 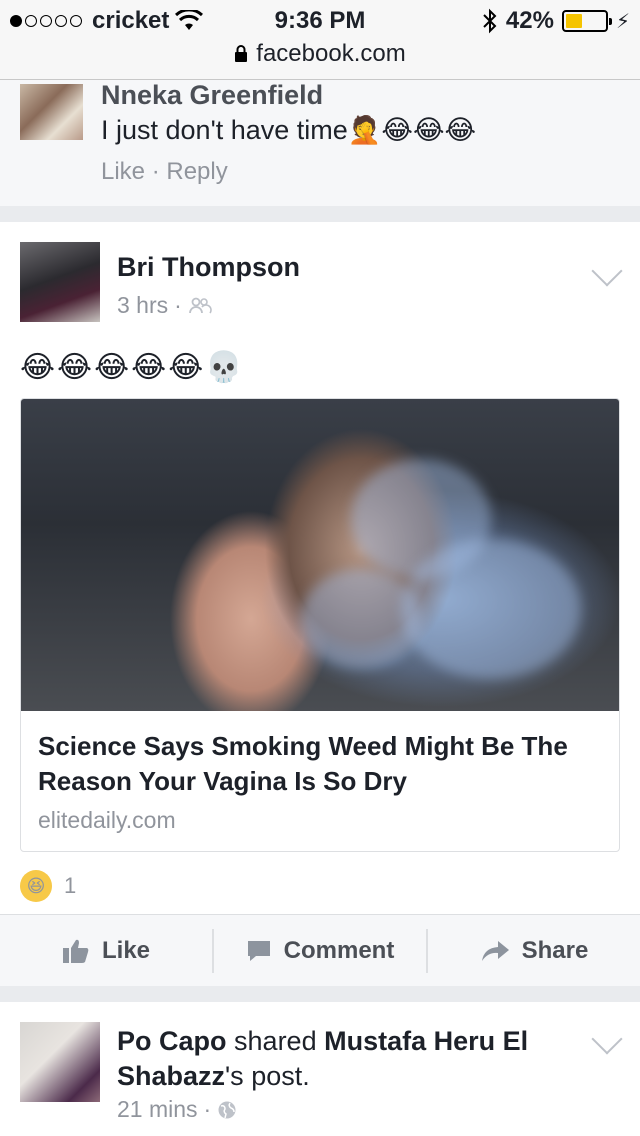 What do you see at coordinates (412, 130) in the screenshot?
I see `comment-emoji: 🤦😂😂😂` at bounding box center [412, 130].